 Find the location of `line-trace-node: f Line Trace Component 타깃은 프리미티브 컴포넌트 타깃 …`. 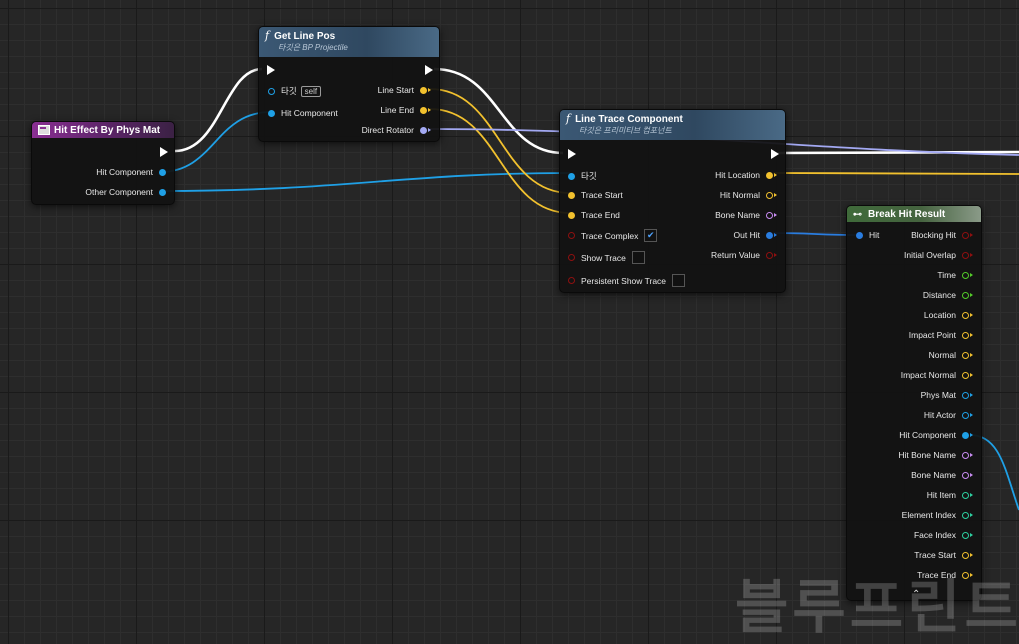

line-trace-node: f Line Trace Component 타깃은 프리미티브 컴포넌트 타깃 … is located at coordinates (672, 201).